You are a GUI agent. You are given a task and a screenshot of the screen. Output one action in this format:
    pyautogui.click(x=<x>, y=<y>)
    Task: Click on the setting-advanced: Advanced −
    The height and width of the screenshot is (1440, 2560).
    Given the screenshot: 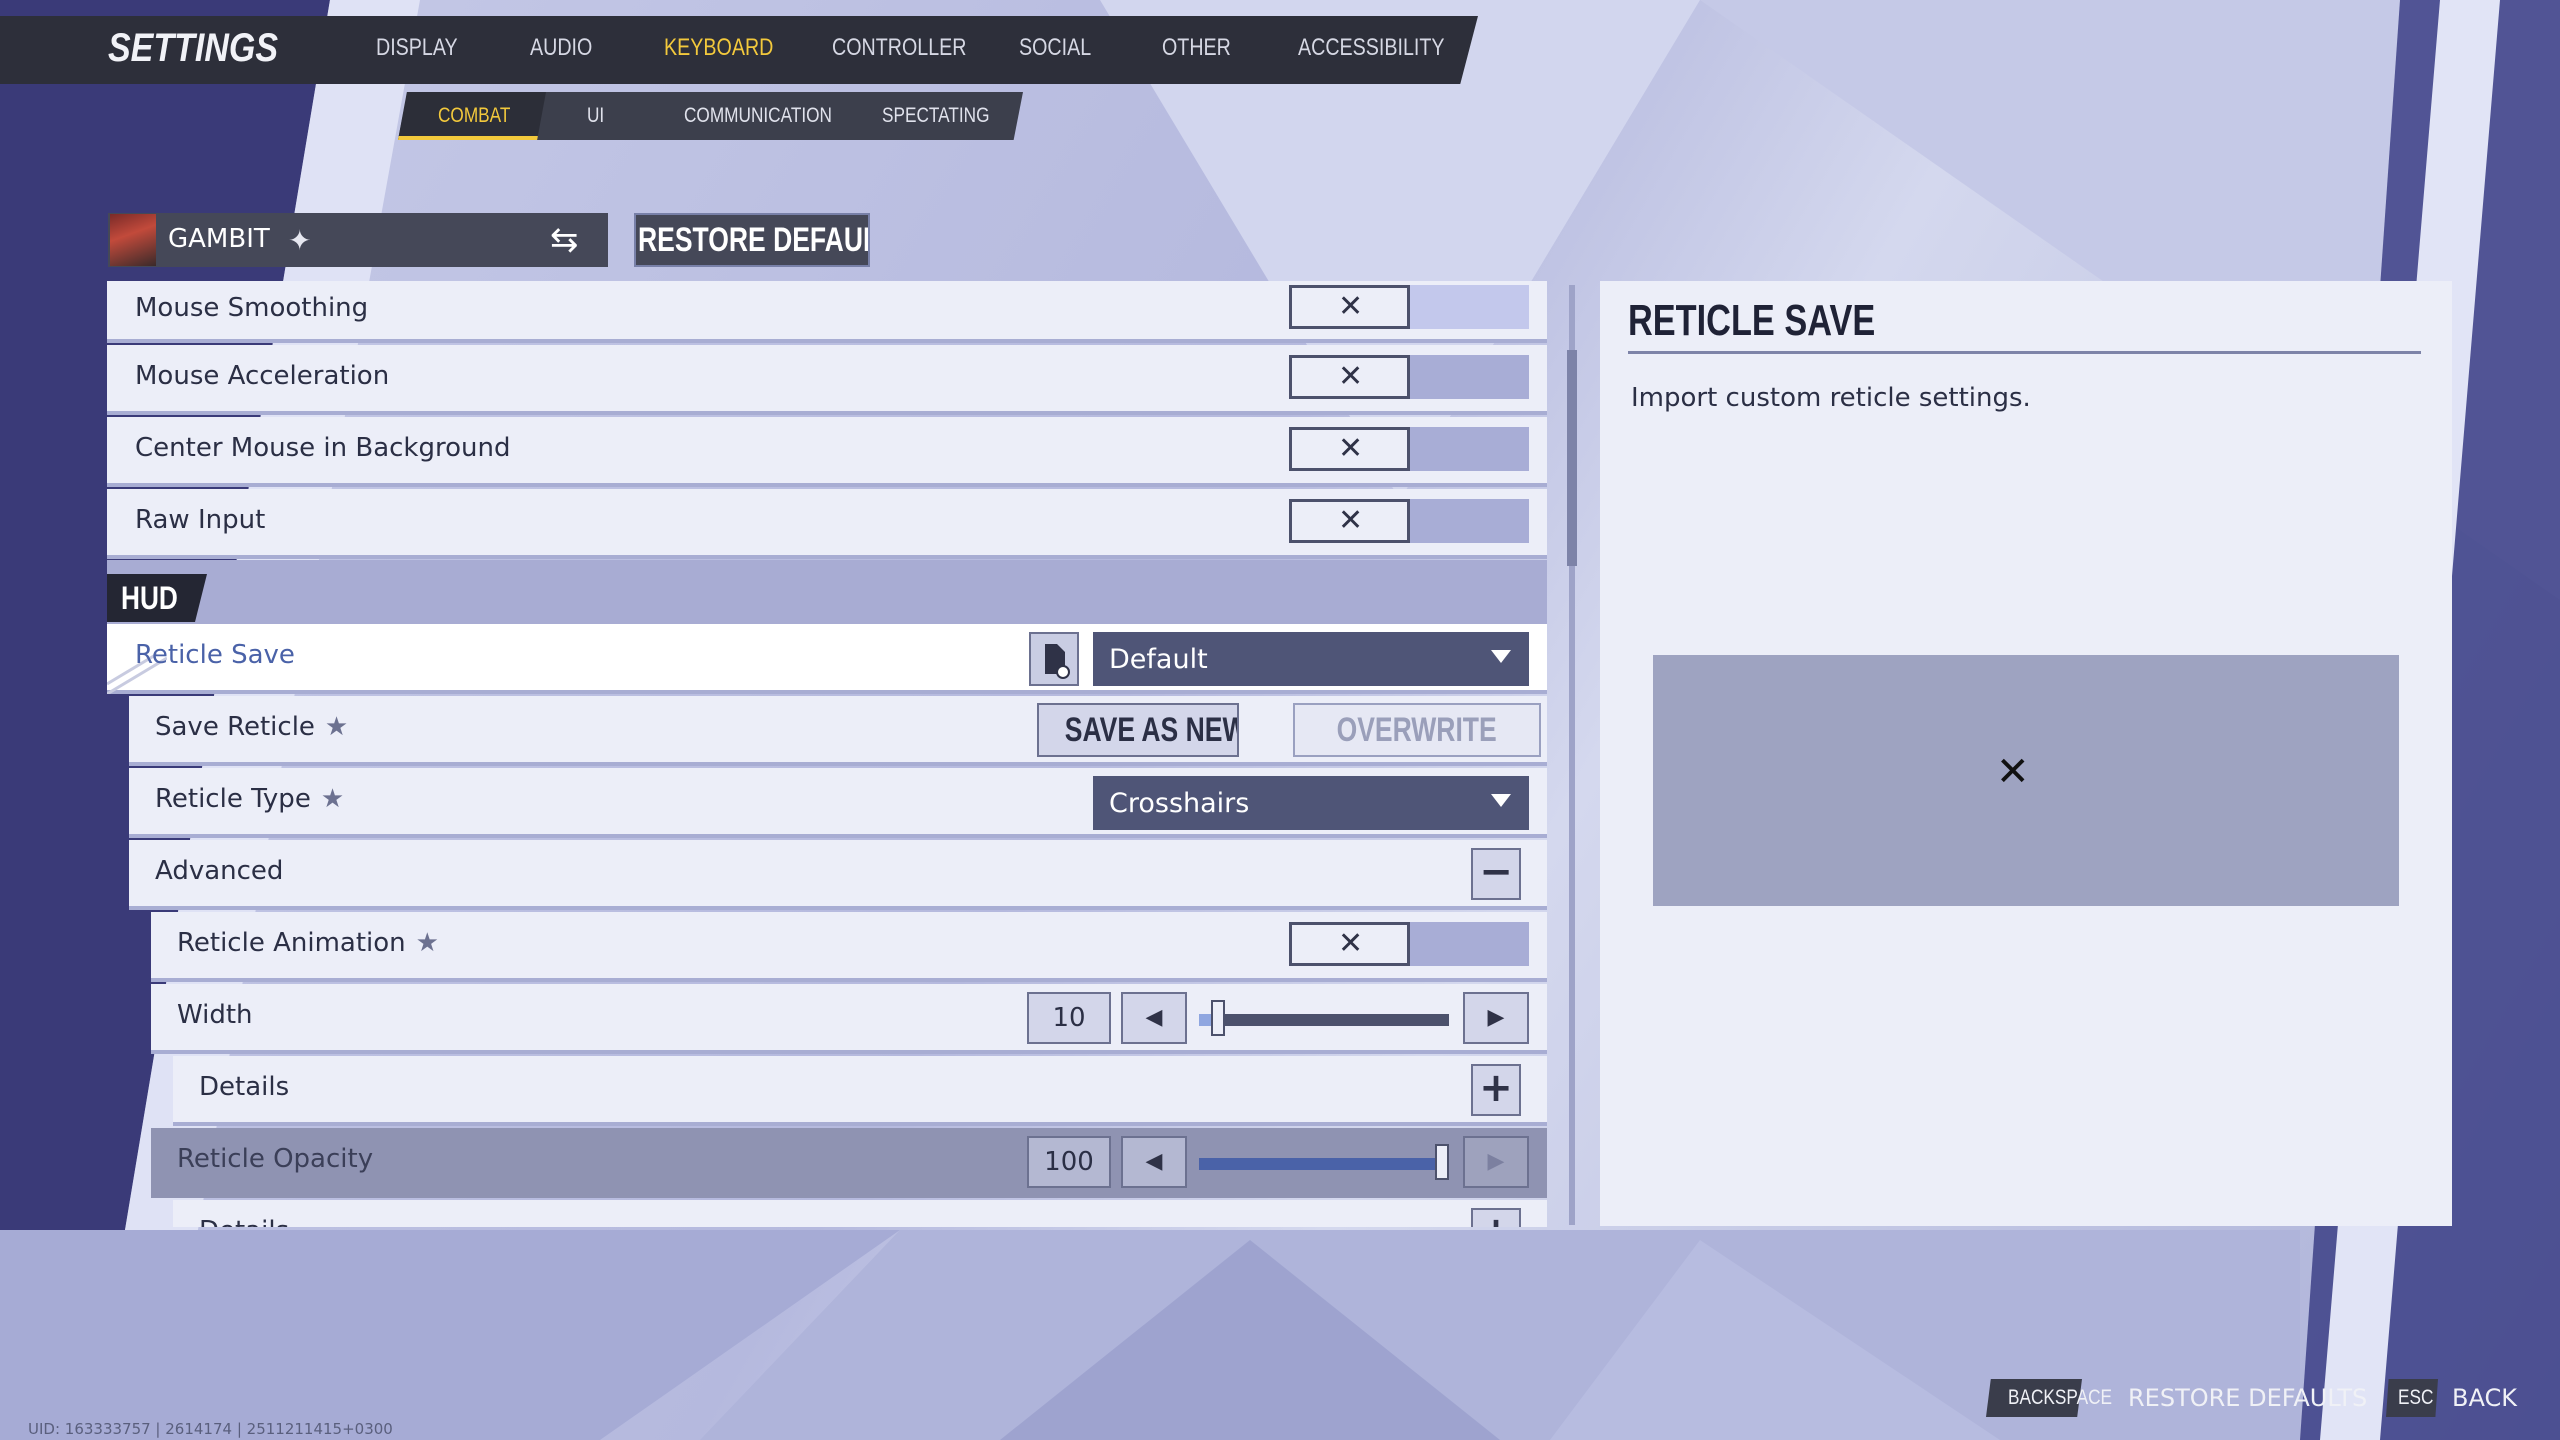 What is the action you would take?
    pyautogui.click(x=838, y=875)
    